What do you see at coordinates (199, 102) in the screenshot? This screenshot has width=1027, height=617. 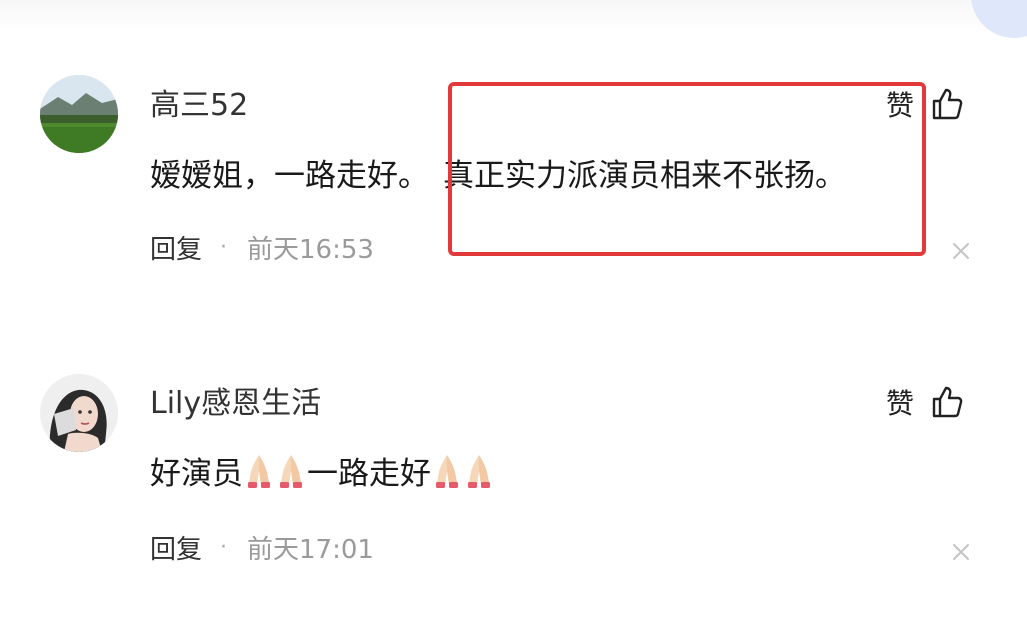 I see `username: 高三52` at bounding box center [199, 102].